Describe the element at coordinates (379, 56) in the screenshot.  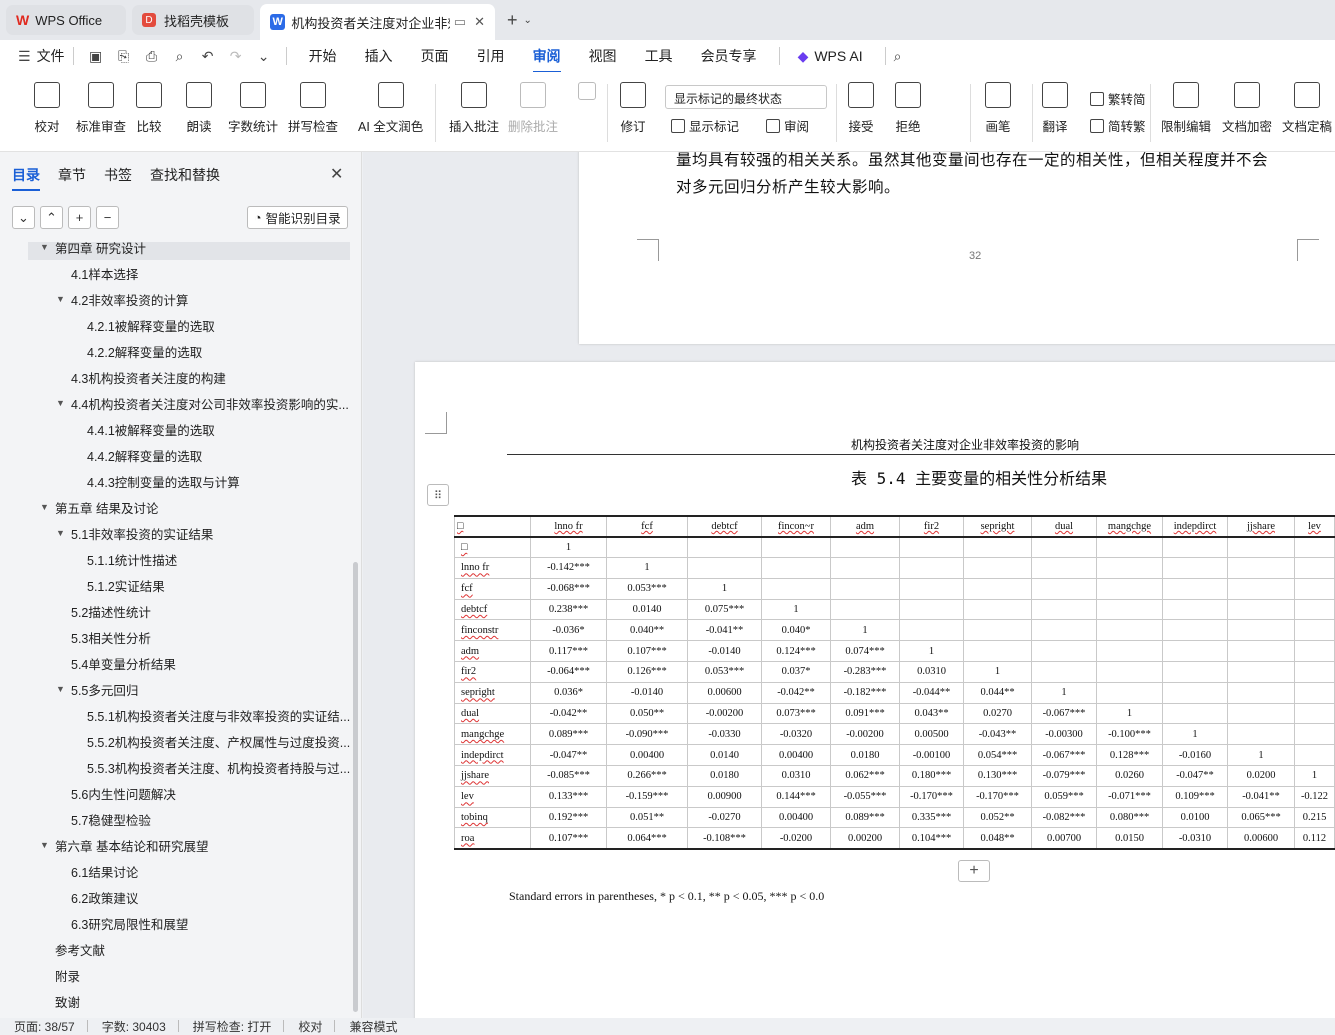
I see `menu-insert: 插入` at that location.